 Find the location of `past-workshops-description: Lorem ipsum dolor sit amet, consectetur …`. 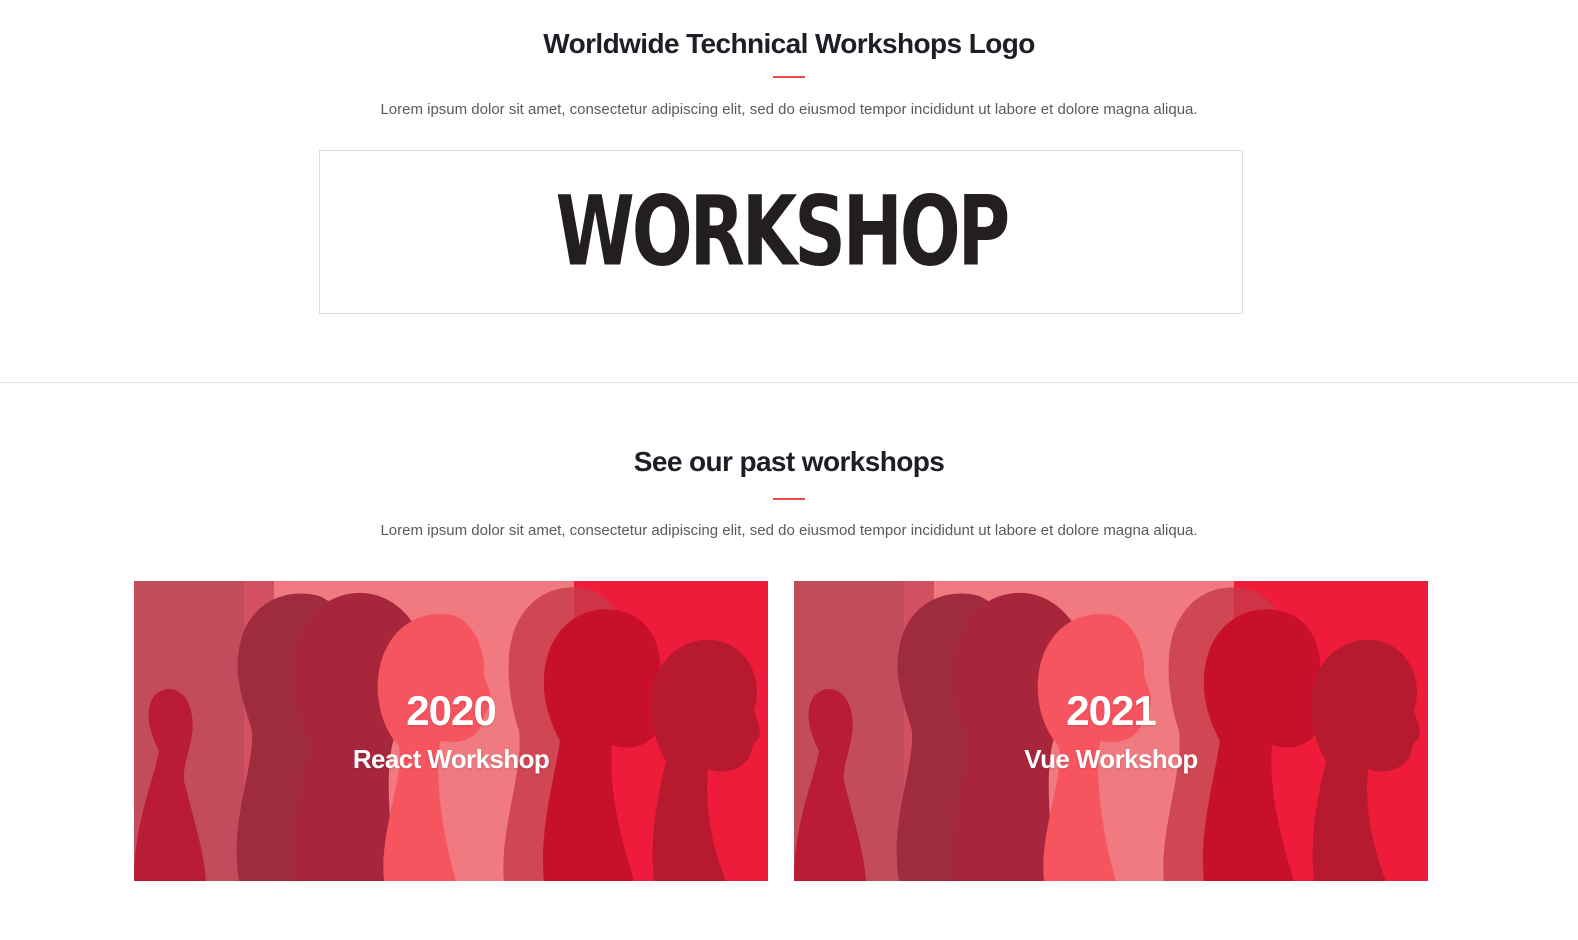

past-workshops-description: Lorem ipsum dolor sit amet, consectetur … is located at coordinates (789, 530).